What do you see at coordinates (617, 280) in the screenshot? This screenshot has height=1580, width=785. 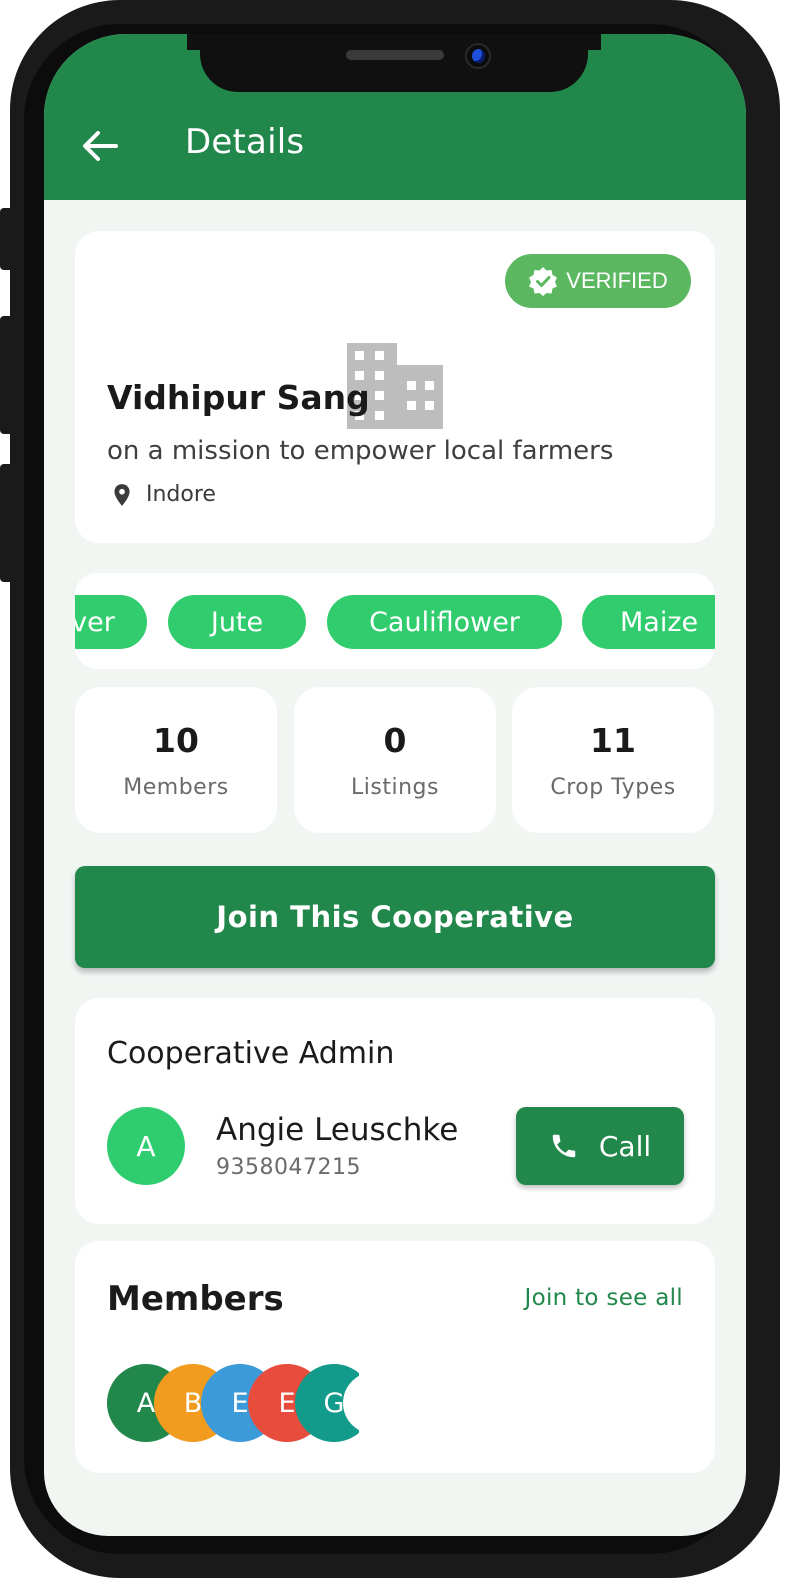 I see `verified-label: VERIFIED` at bounding box center [617, 280].